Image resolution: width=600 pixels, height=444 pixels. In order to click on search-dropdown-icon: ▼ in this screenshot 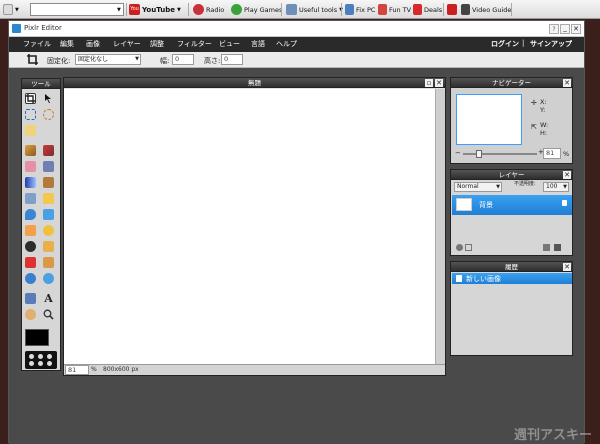, I will do `click(119, 9)`.